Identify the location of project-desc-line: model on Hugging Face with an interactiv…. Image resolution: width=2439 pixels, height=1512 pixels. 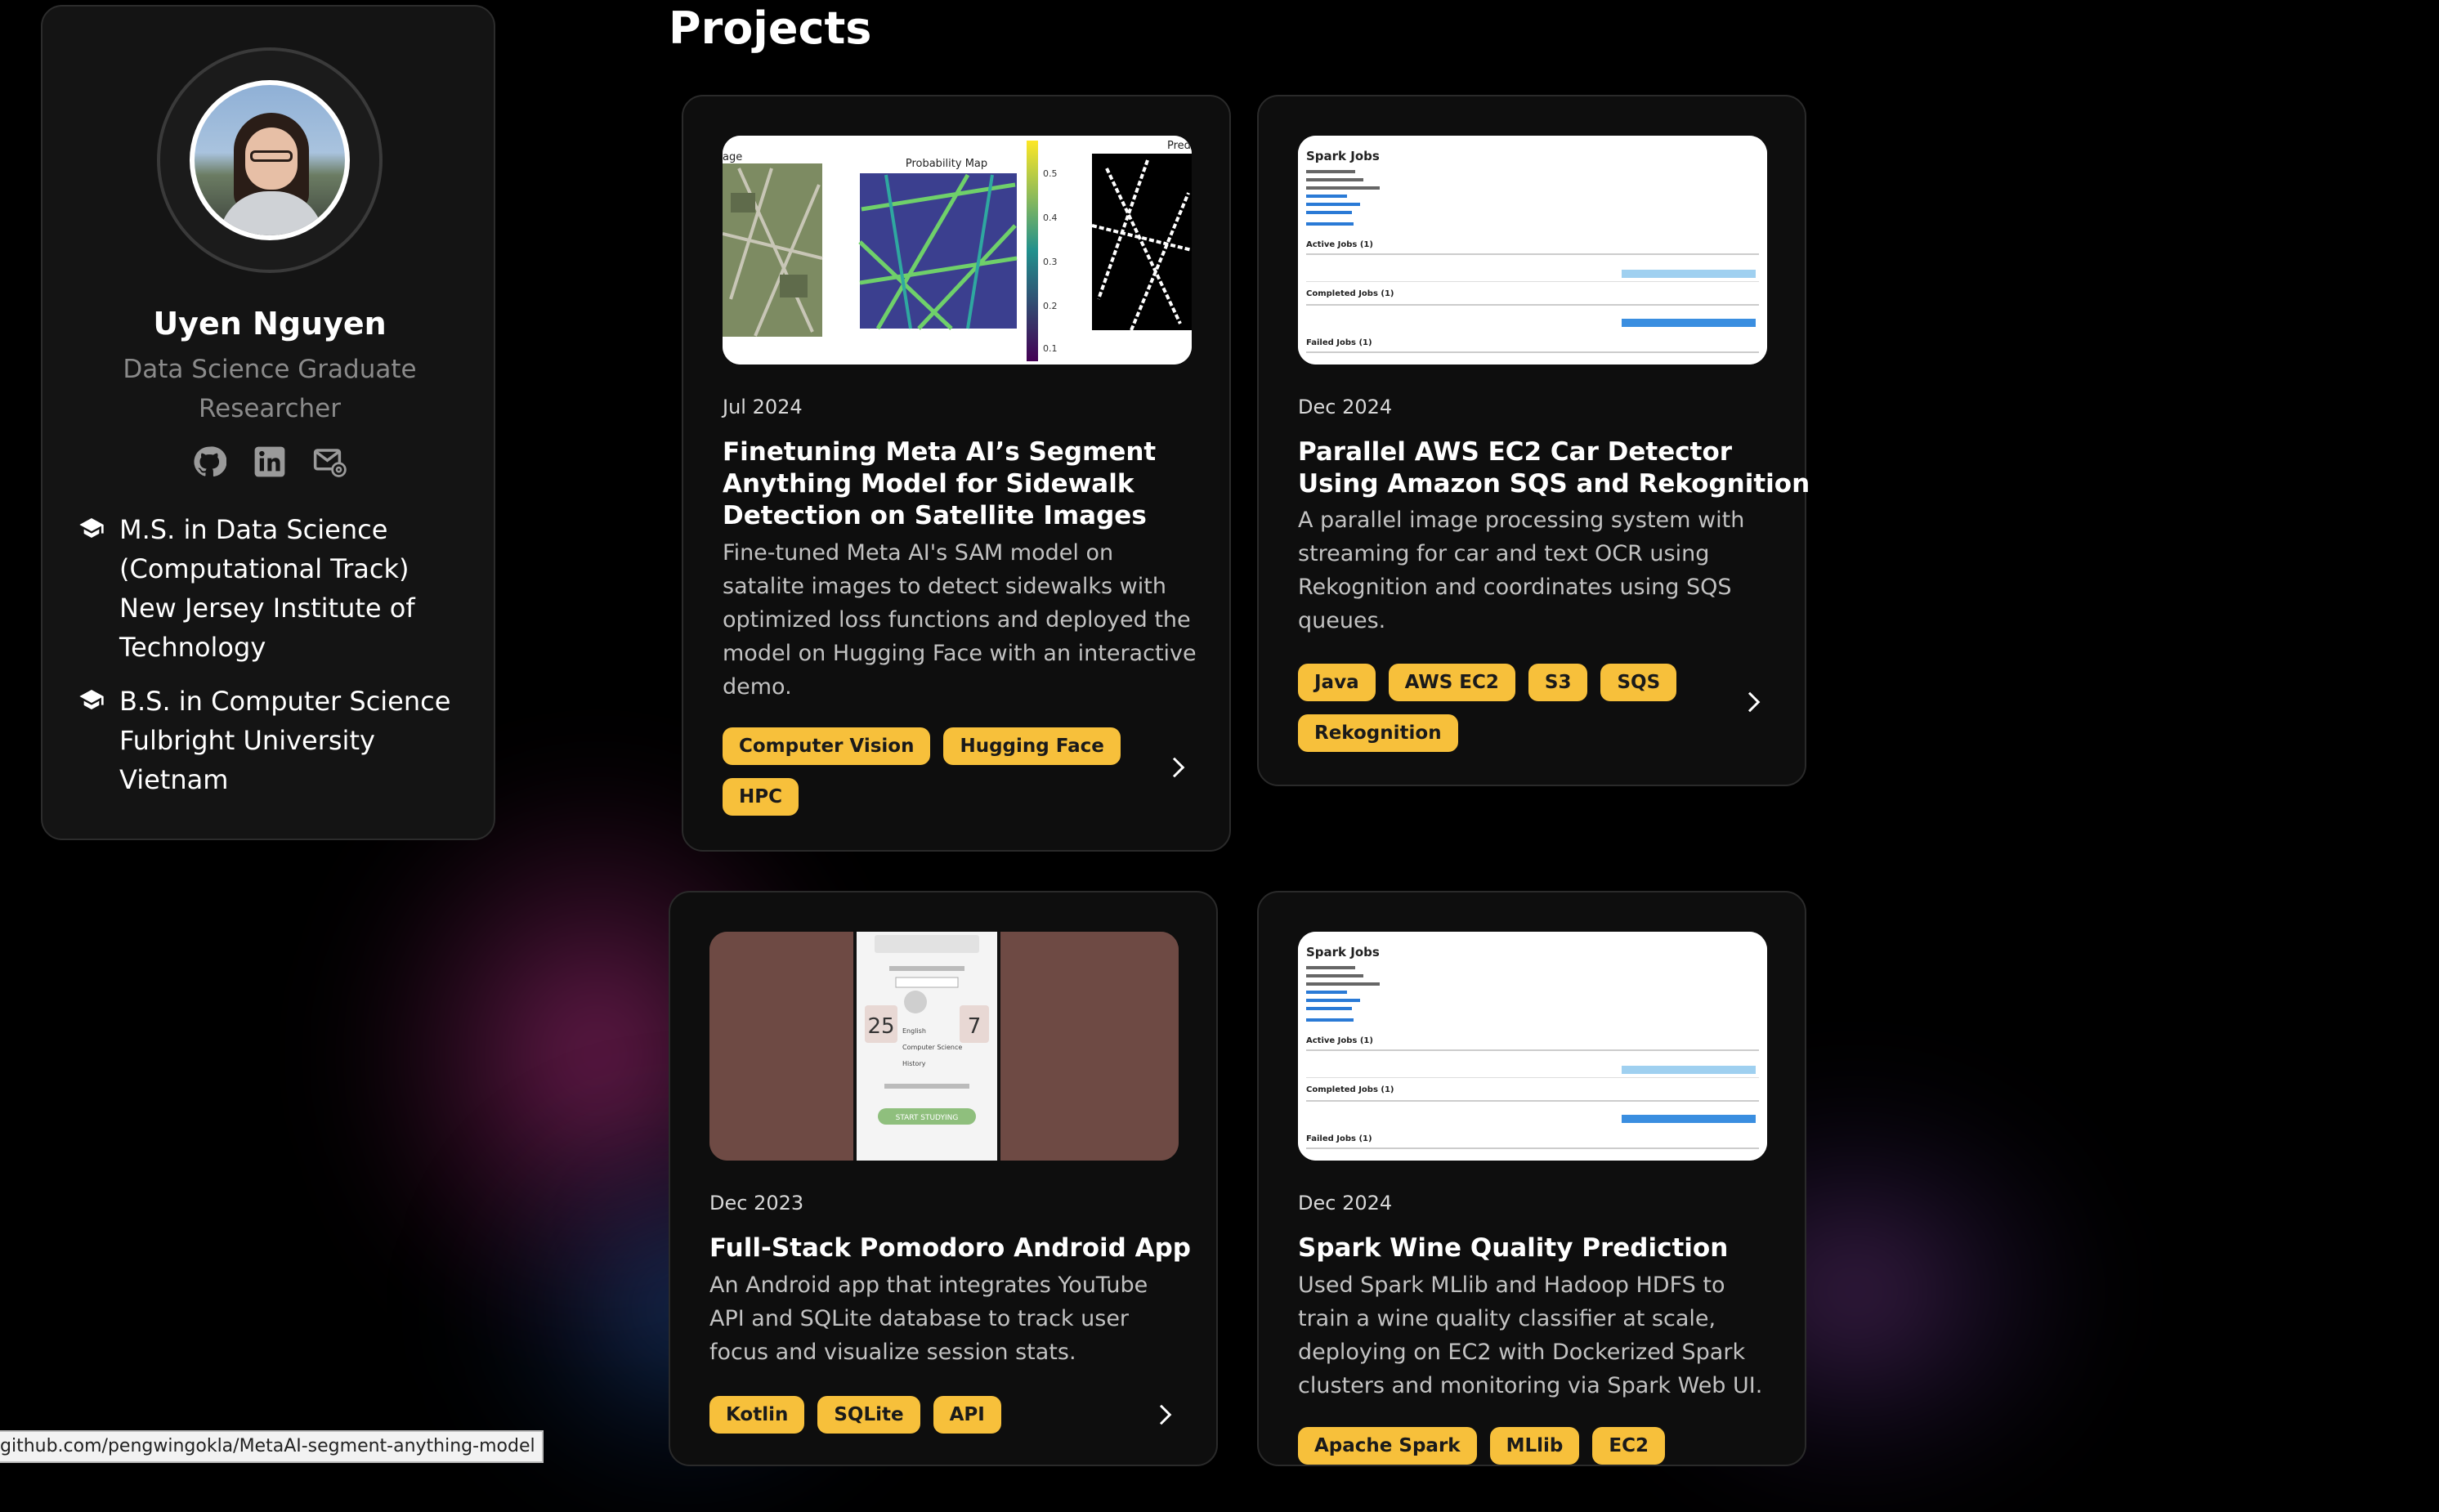
(960, 653).